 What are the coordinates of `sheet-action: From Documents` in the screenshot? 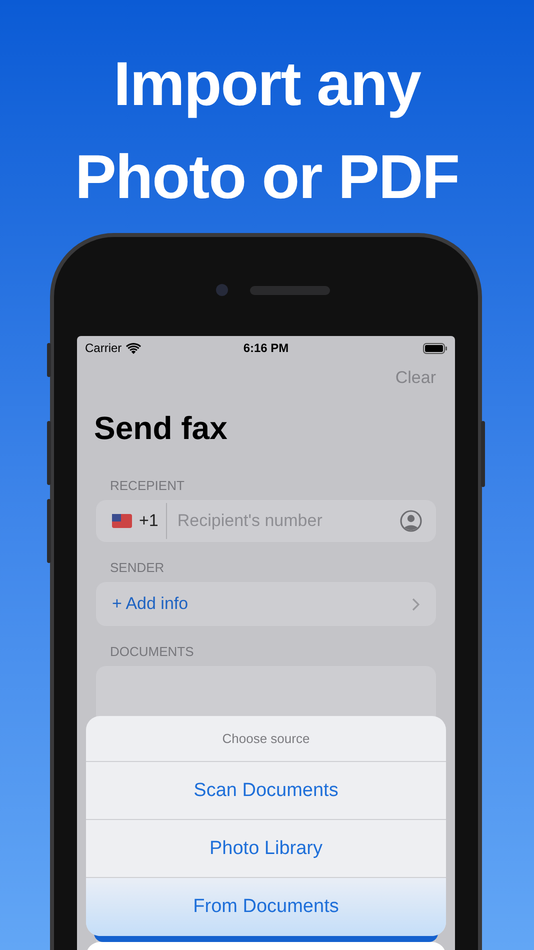 It's located at (266, 907).